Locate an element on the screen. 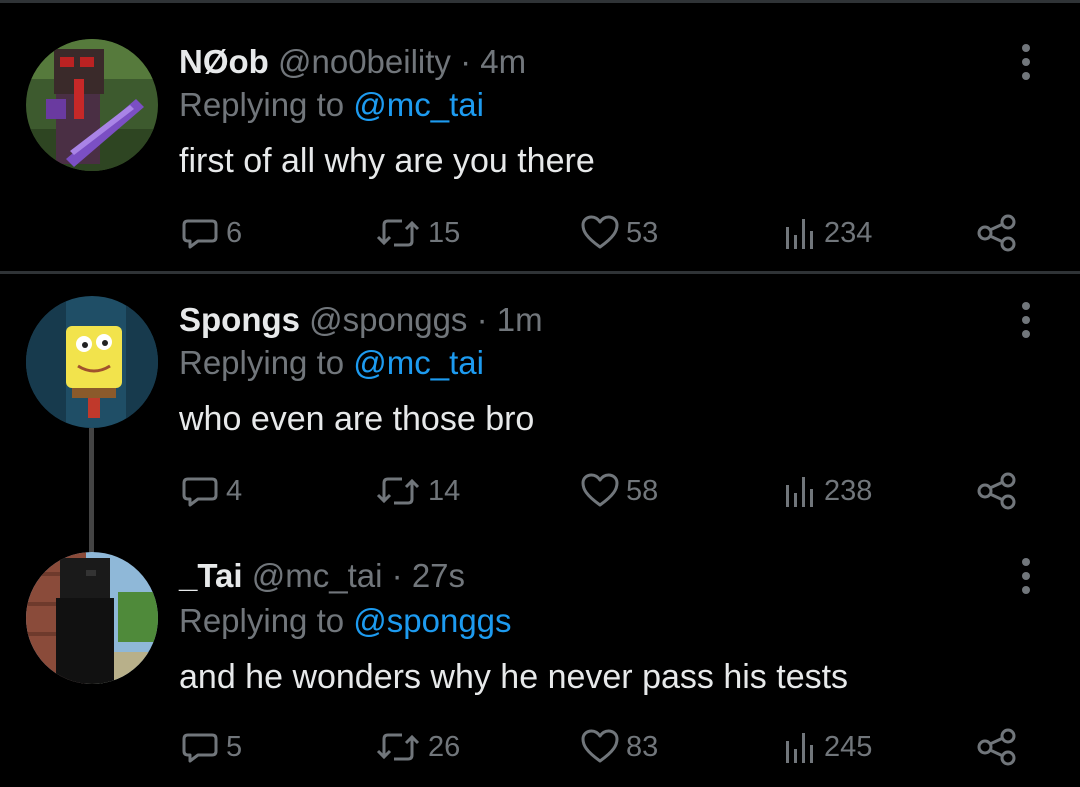 This screenshot has height=787, width=1080. retweet-button: 26 is located at coordinates (417, 747).